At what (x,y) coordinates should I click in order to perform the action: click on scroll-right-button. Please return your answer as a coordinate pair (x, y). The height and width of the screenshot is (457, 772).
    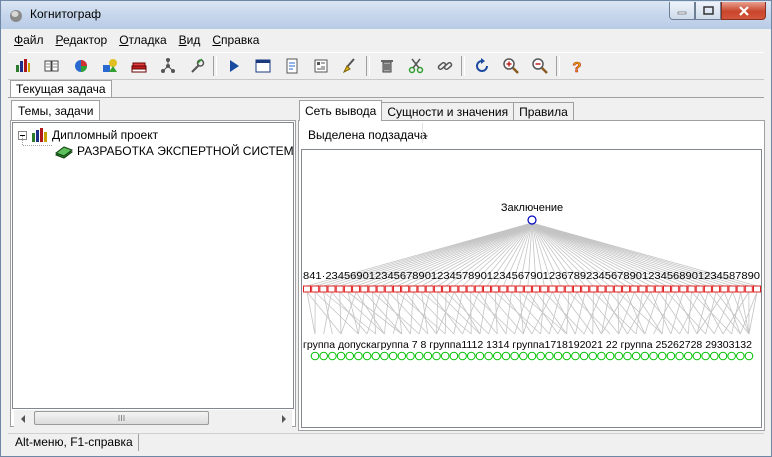
    Looking at the image, I should click on (283, 418).